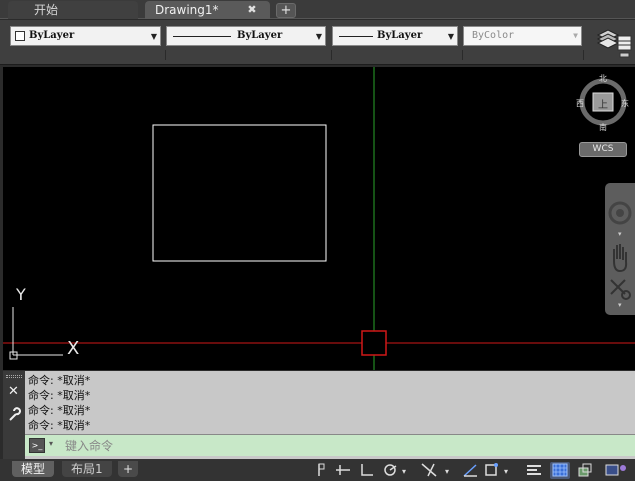 Image resolution: width=635 pixels, height=481 pixels. Describe the element at coordinates (624, 46) in the screenshot. I see `table-icon` at that location.